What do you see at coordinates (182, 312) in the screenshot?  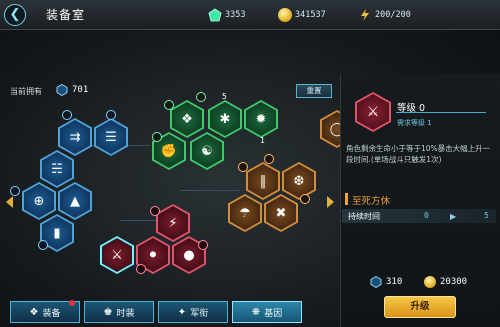 I see `rank-icon: ✦` at bounding box center [182, 312].